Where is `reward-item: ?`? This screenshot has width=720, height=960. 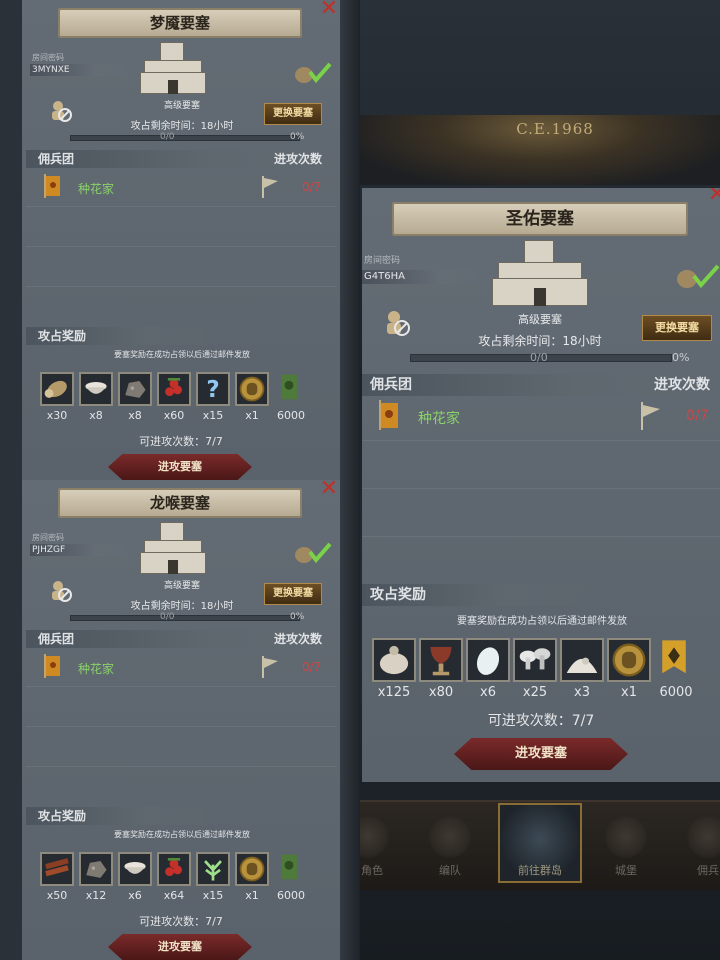 reward-item: ? is located at coordinates (213, 389).